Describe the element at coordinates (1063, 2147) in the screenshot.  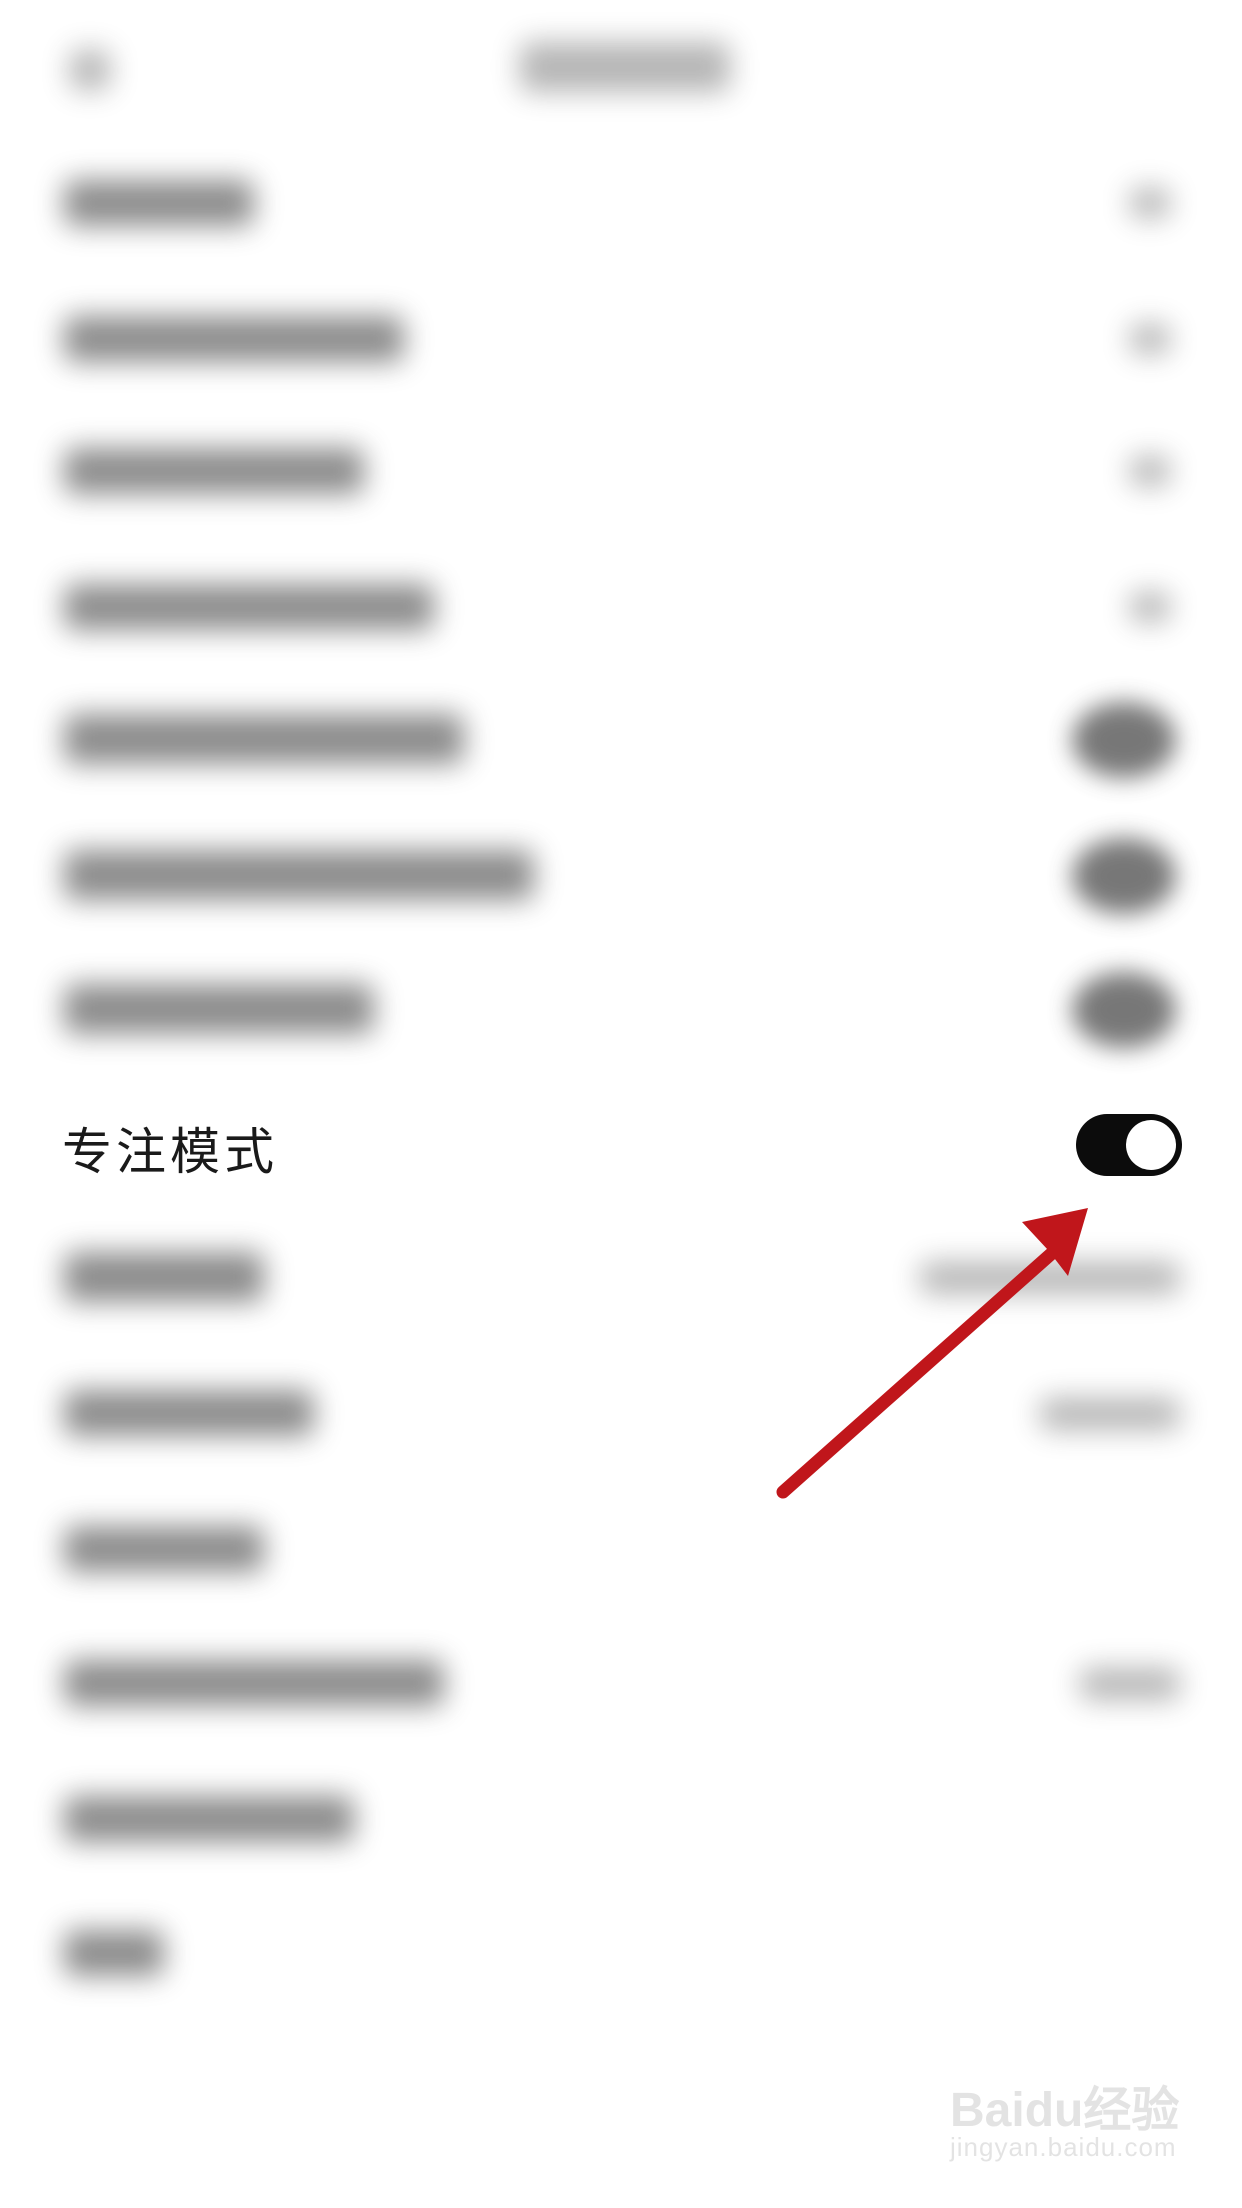
I see `watermark-url: jingyan.baidu.com` at that location.